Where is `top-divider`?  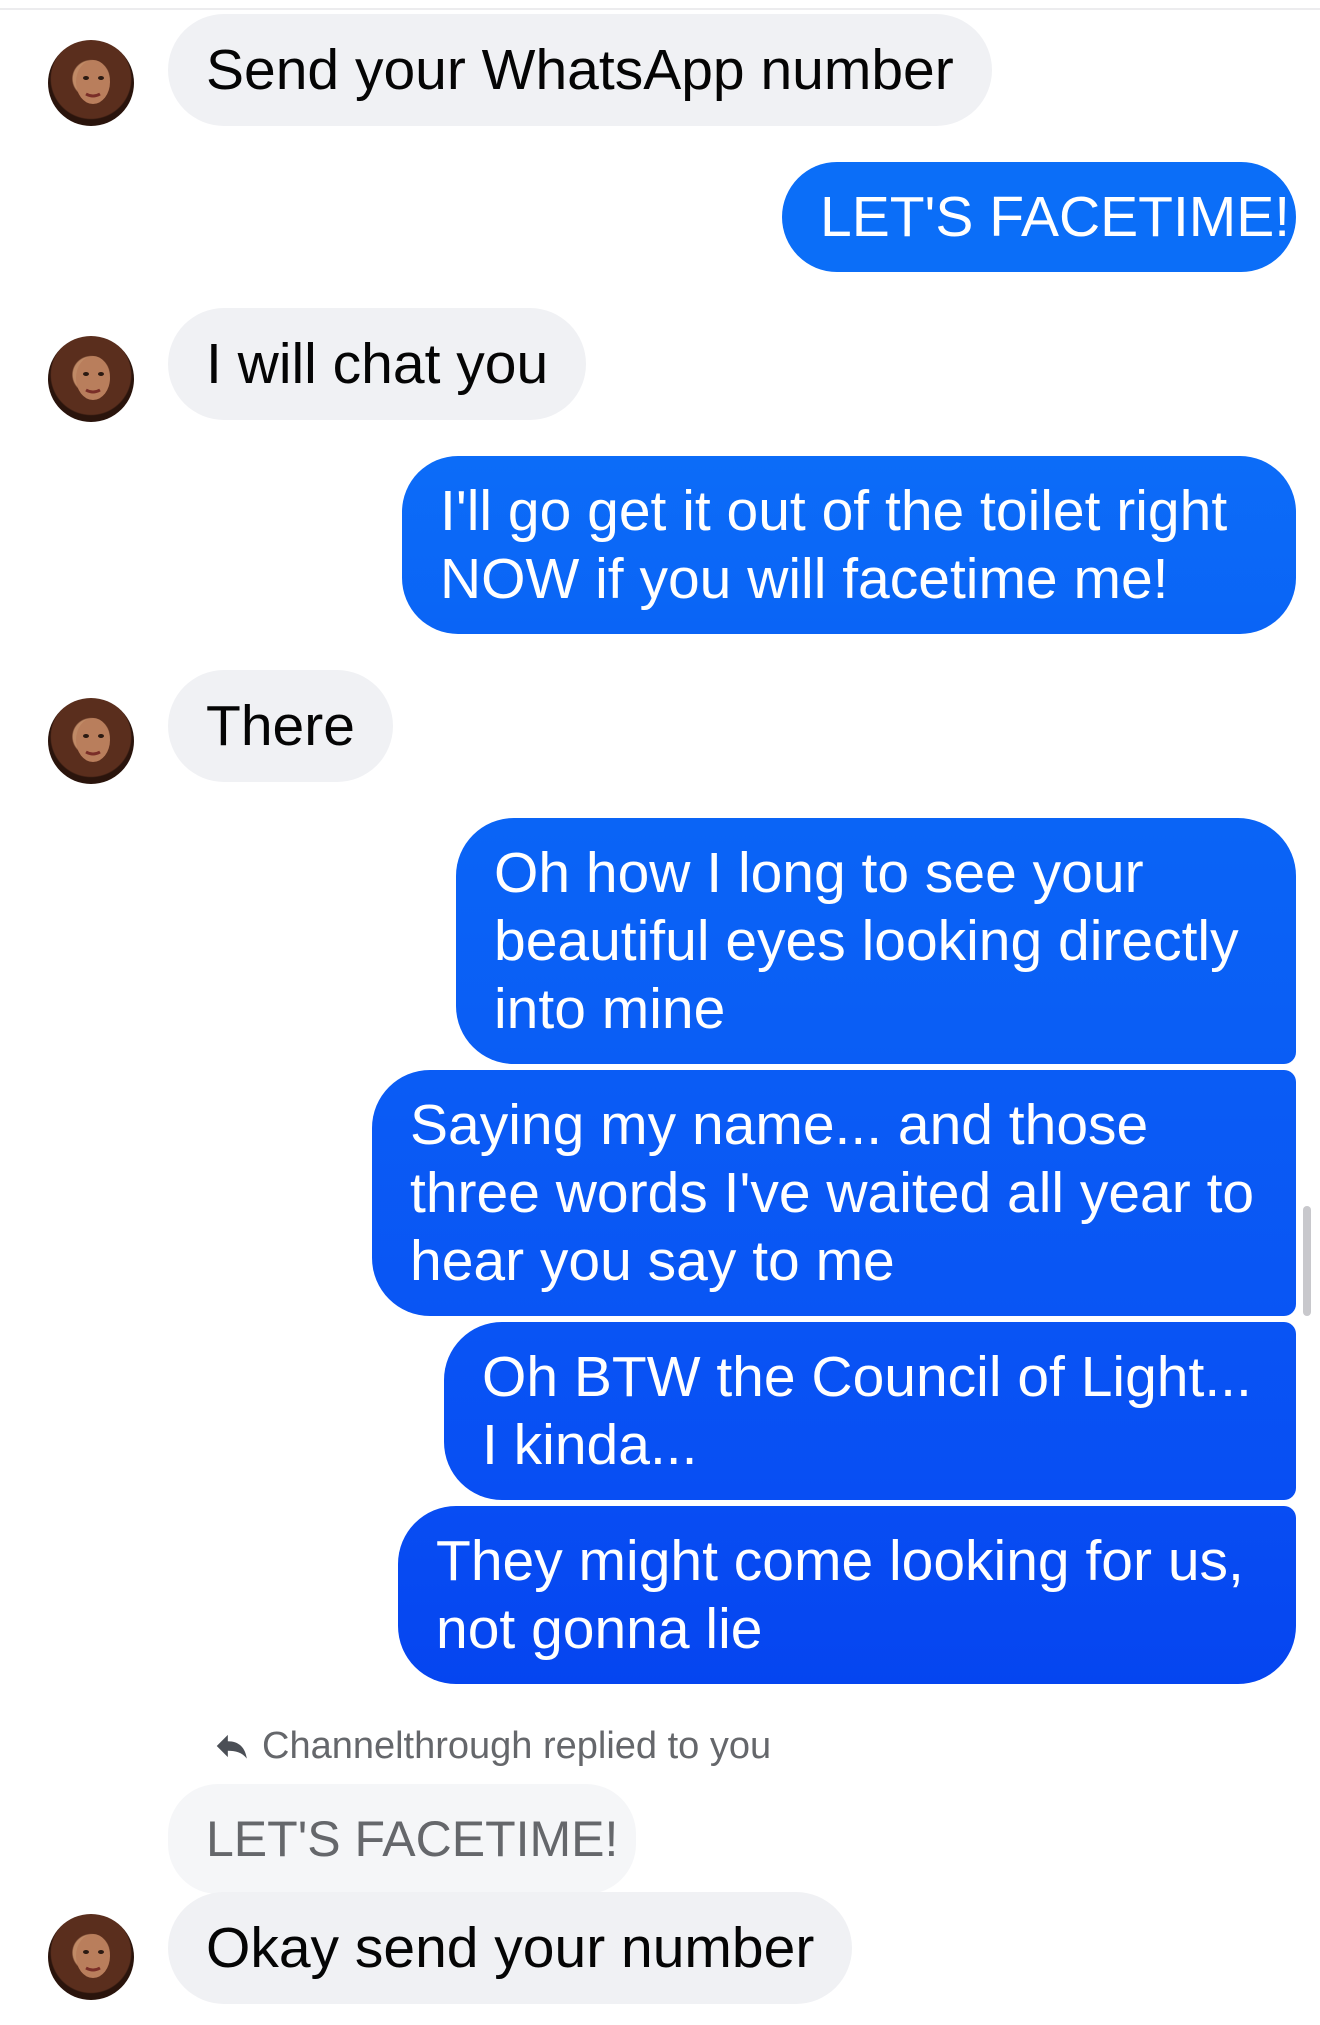
top-divider is located at coordinates (660, 9).